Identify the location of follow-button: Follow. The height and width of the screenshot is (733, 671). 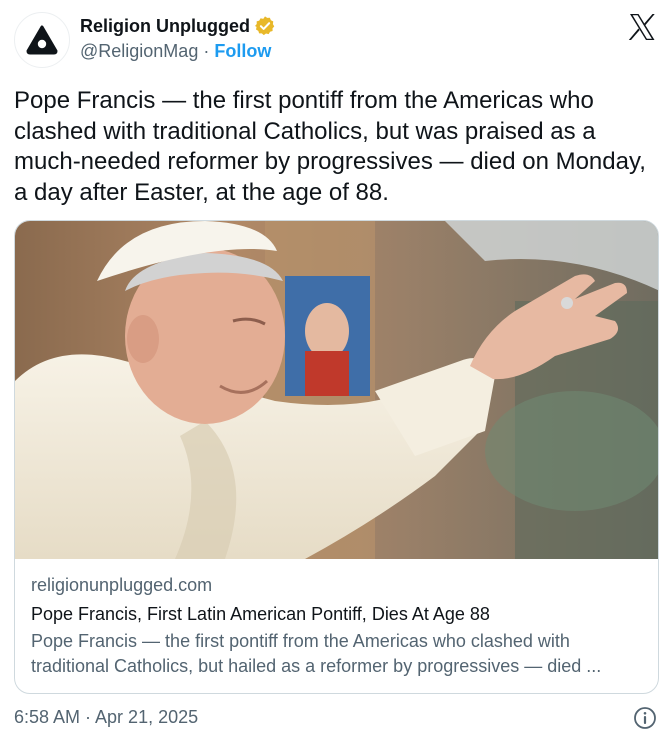
(242, 51).